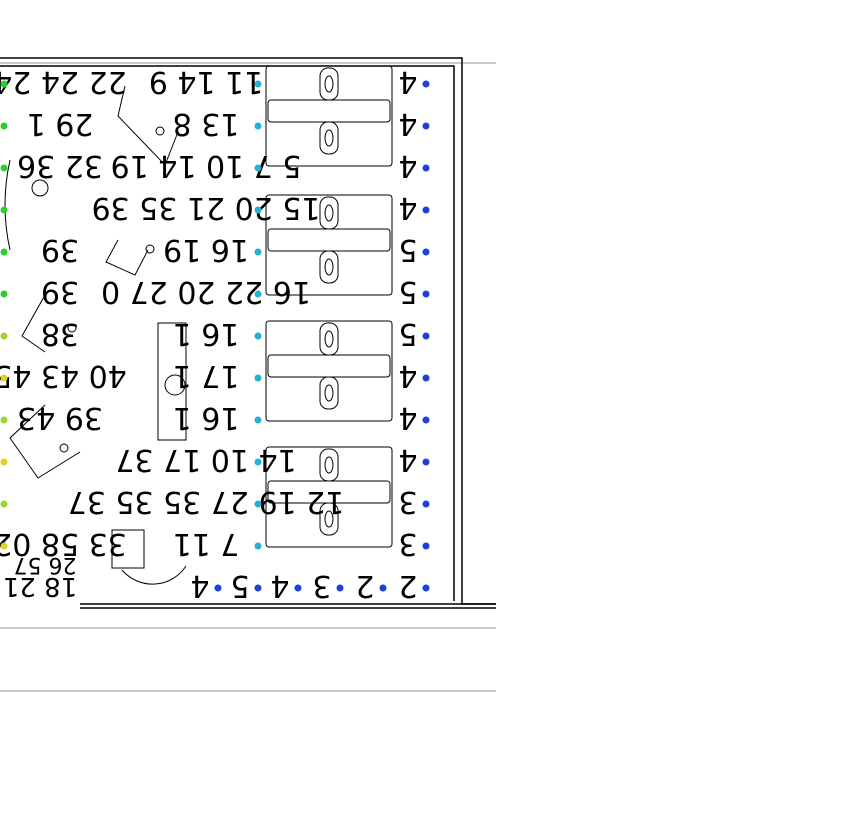 The image size is (850, 825). Describe the element at coordinates (206, 249) in the screenshot. I see `row-station-label: 16 19` at that location.